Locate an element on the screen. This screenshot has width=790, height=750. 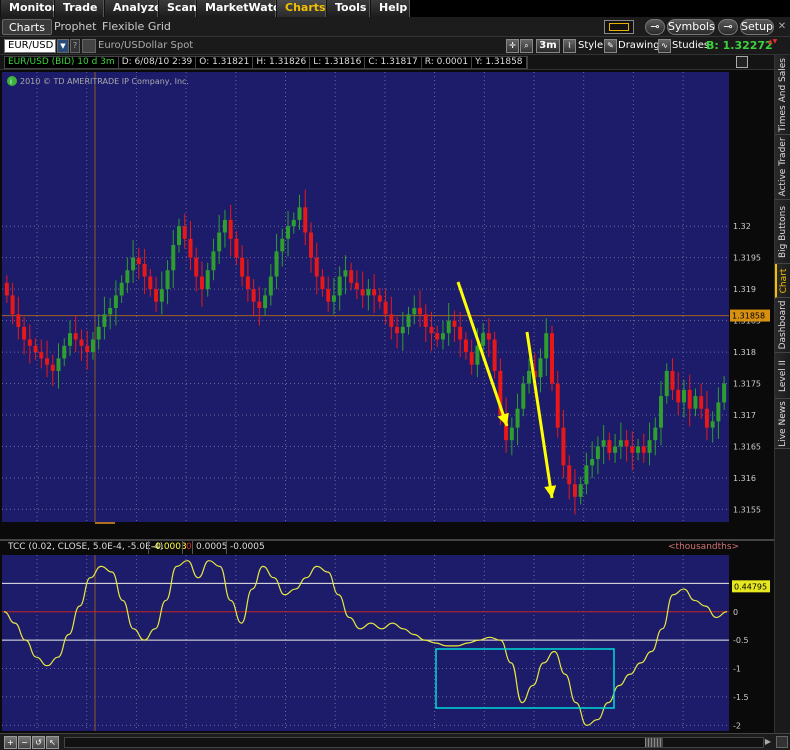
price-tick-label: 1.319 is located at coordinates (744, 289).